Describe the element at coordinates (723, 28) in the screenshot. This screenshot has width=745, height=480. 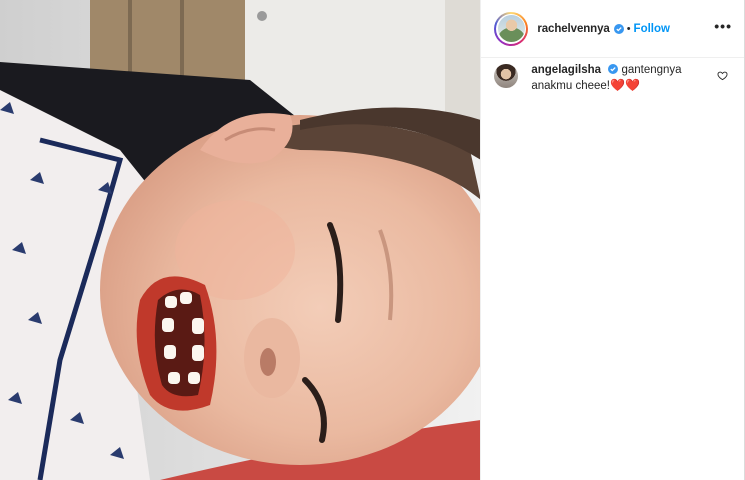
I see `more-options-icon: •••` at that location.